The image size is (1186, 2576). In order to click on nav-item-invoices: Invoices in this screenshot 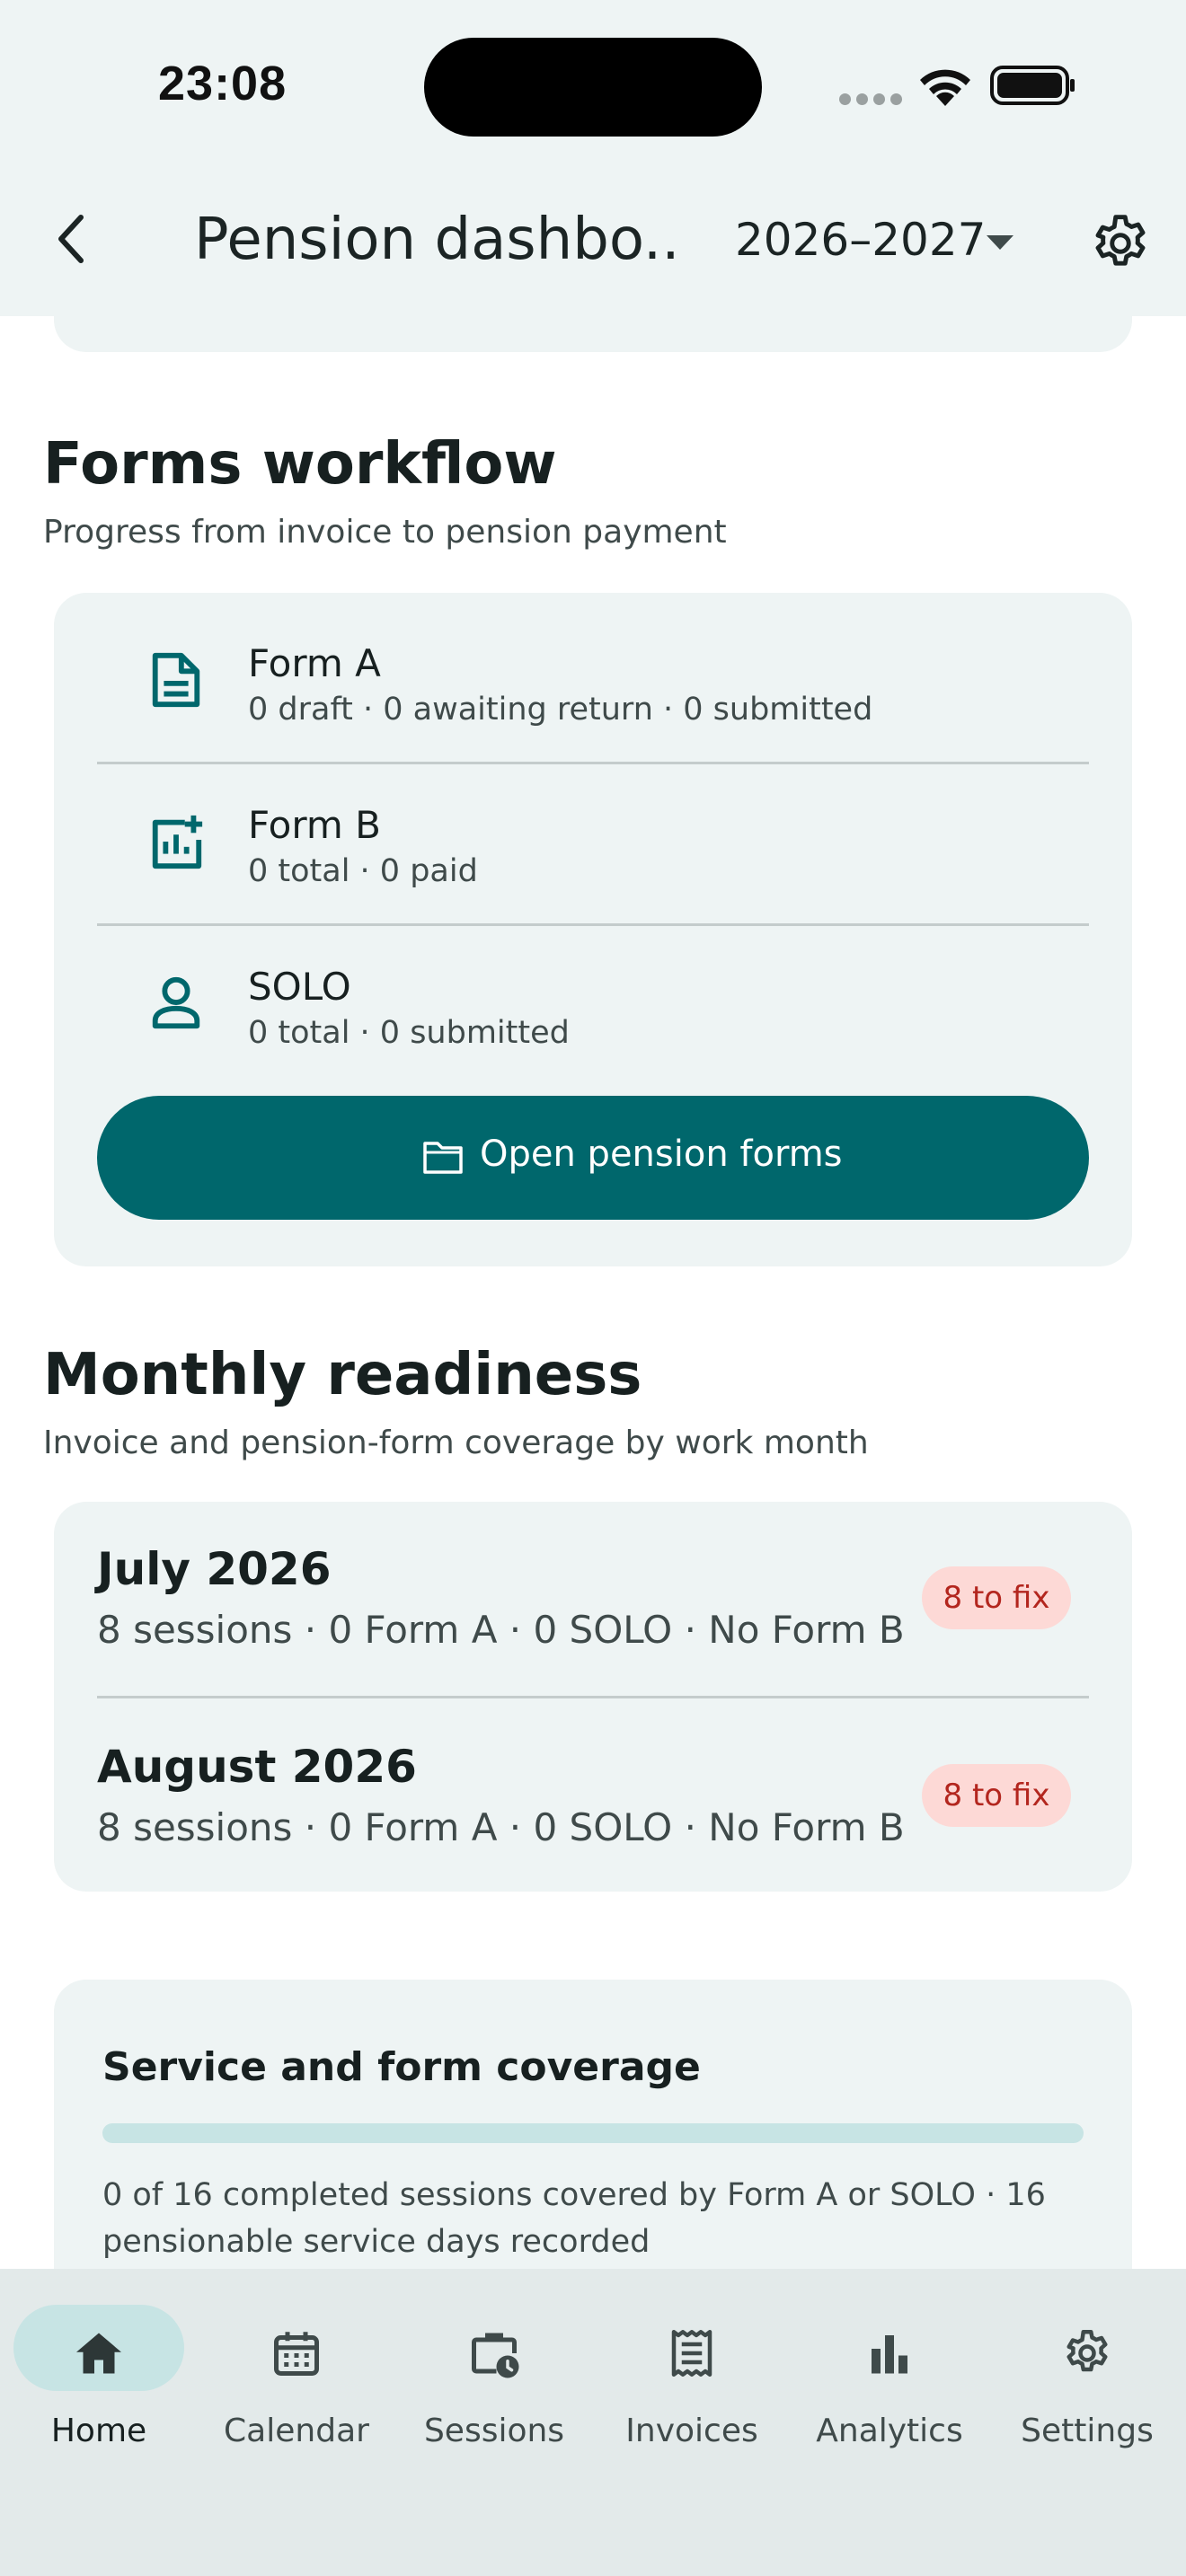, I will do `click(692, 2385)`.